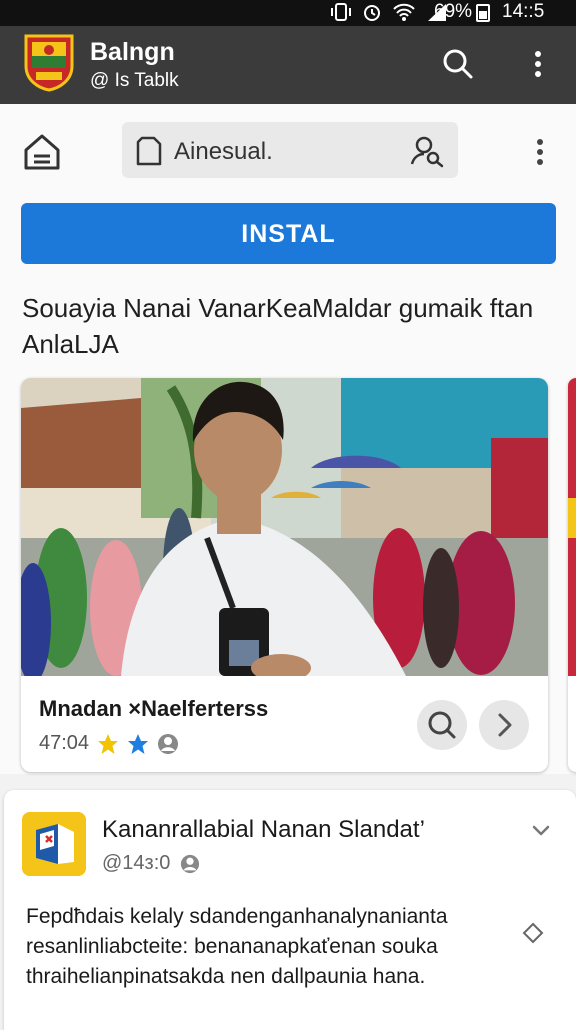 The width and height of the screenshot is (576, 1030). I want to click on card-next-button, so click(504, 725).